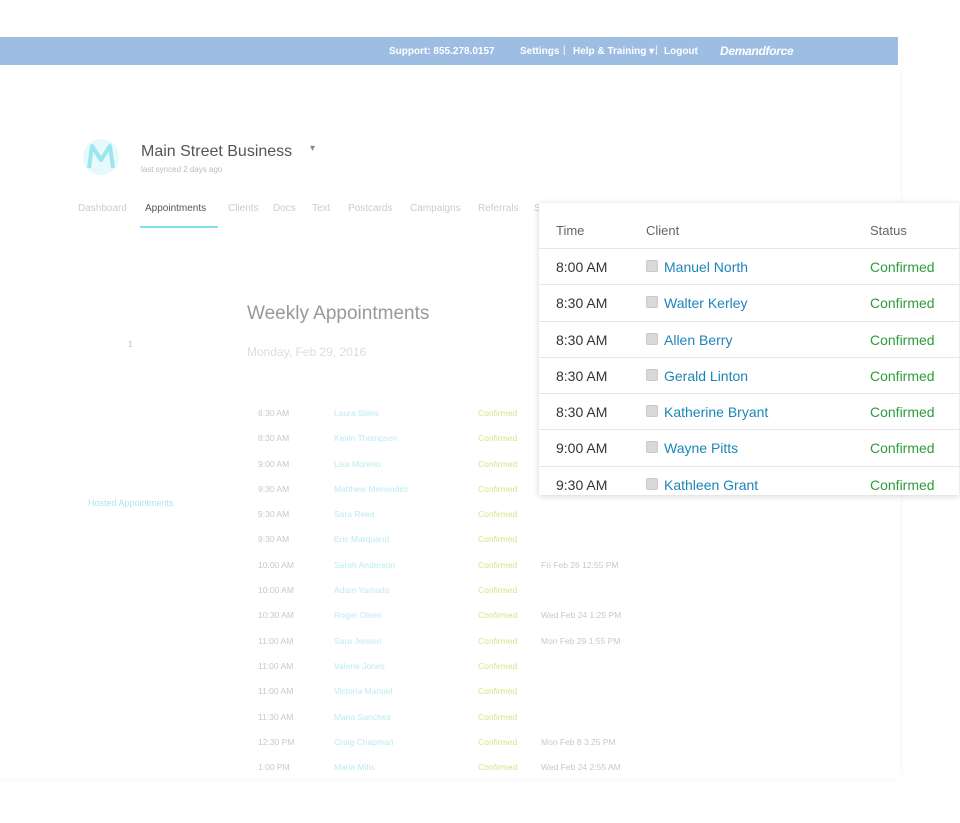  What do you see at coordinates (613, 51) in the screenshot?
I see `help-training-menu: Help & Training ▾` at bounding box center [613, 51].